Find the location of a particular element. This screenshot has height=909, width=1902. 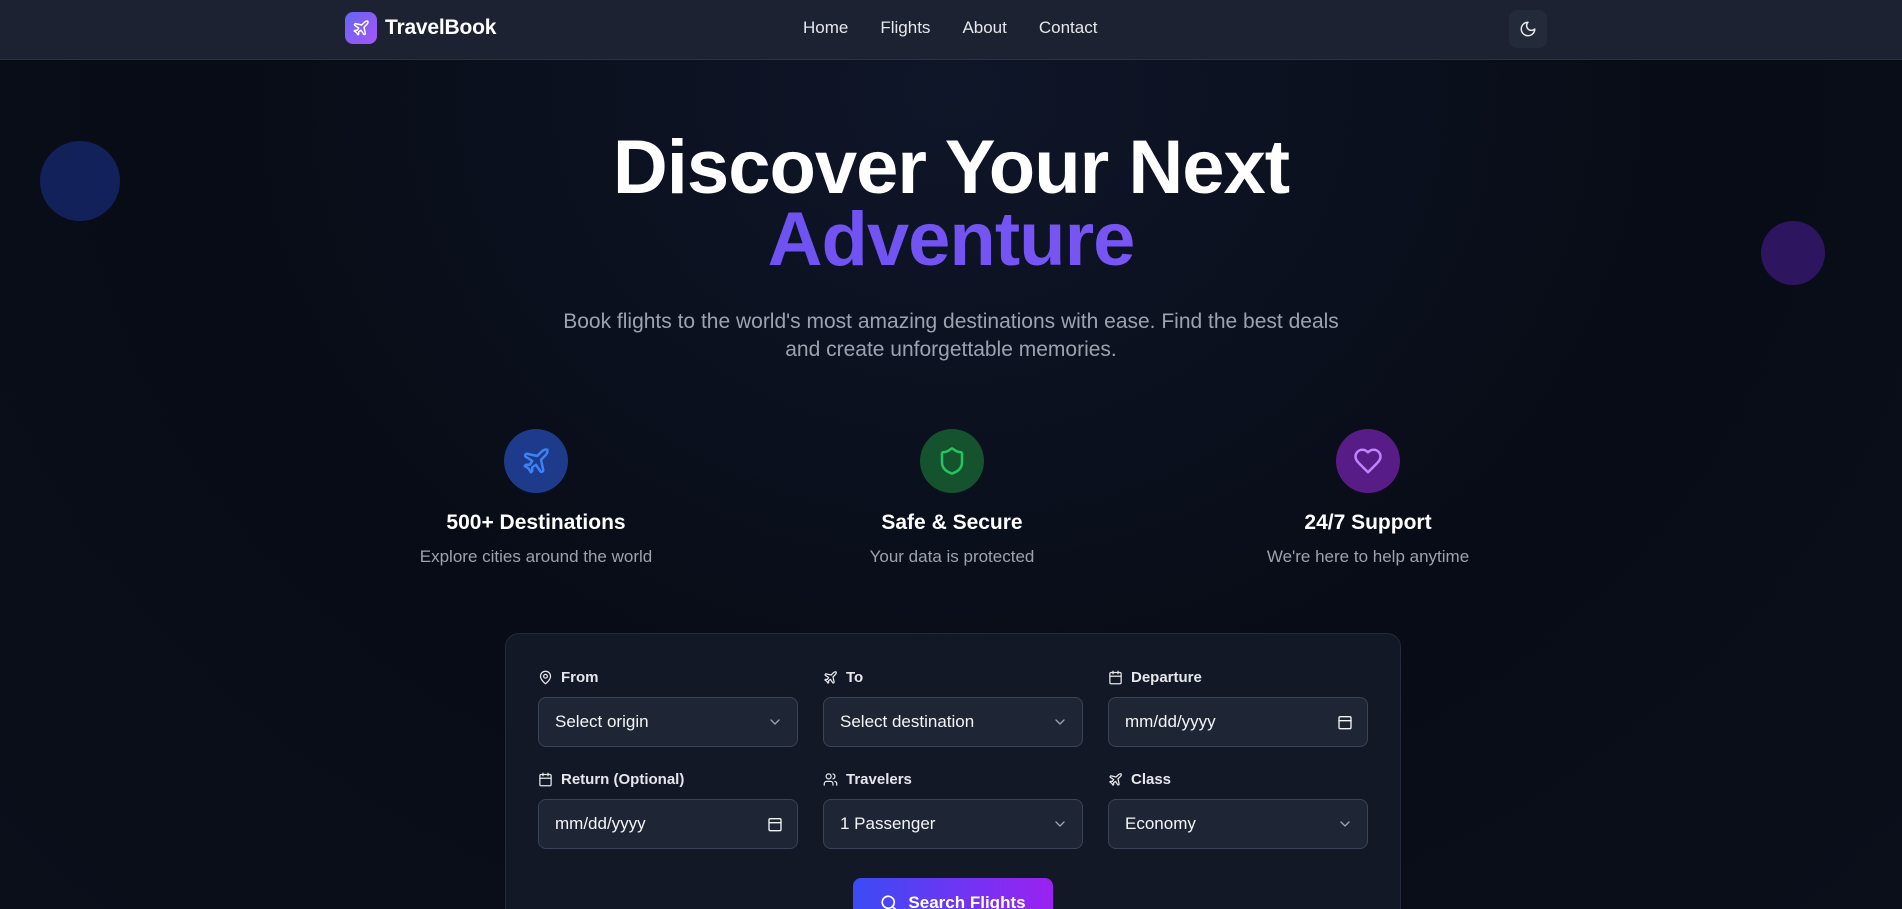

map-pin-icon is located at coordinates (545, 677).